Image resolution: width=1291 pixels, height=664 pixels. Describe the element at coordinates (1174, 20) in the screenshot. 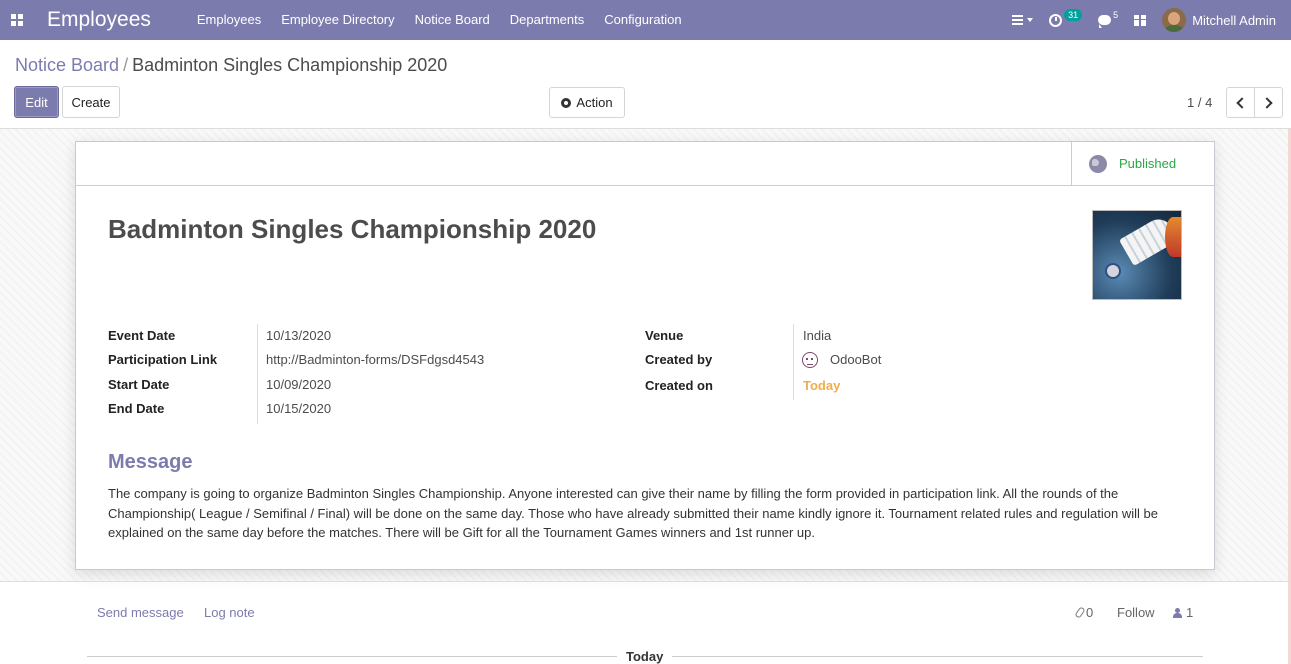

I see `avatar` at that location.